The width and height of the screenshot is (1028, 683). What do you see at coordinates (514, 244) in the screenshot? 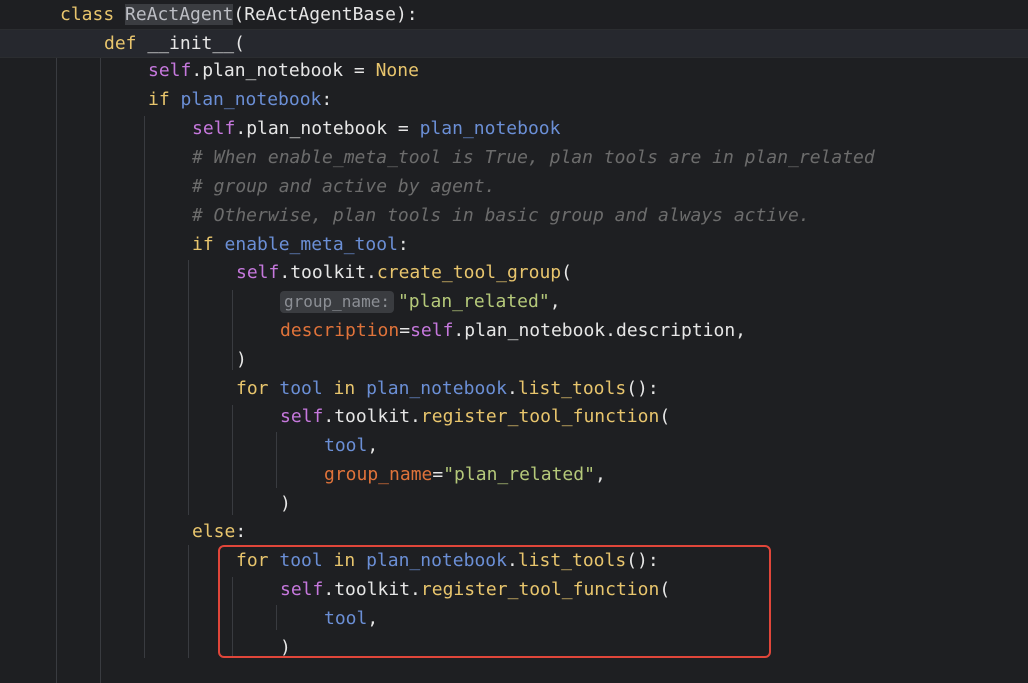
I see `code-line: if enable_meta_tool:` at bounding box center [514, 244].